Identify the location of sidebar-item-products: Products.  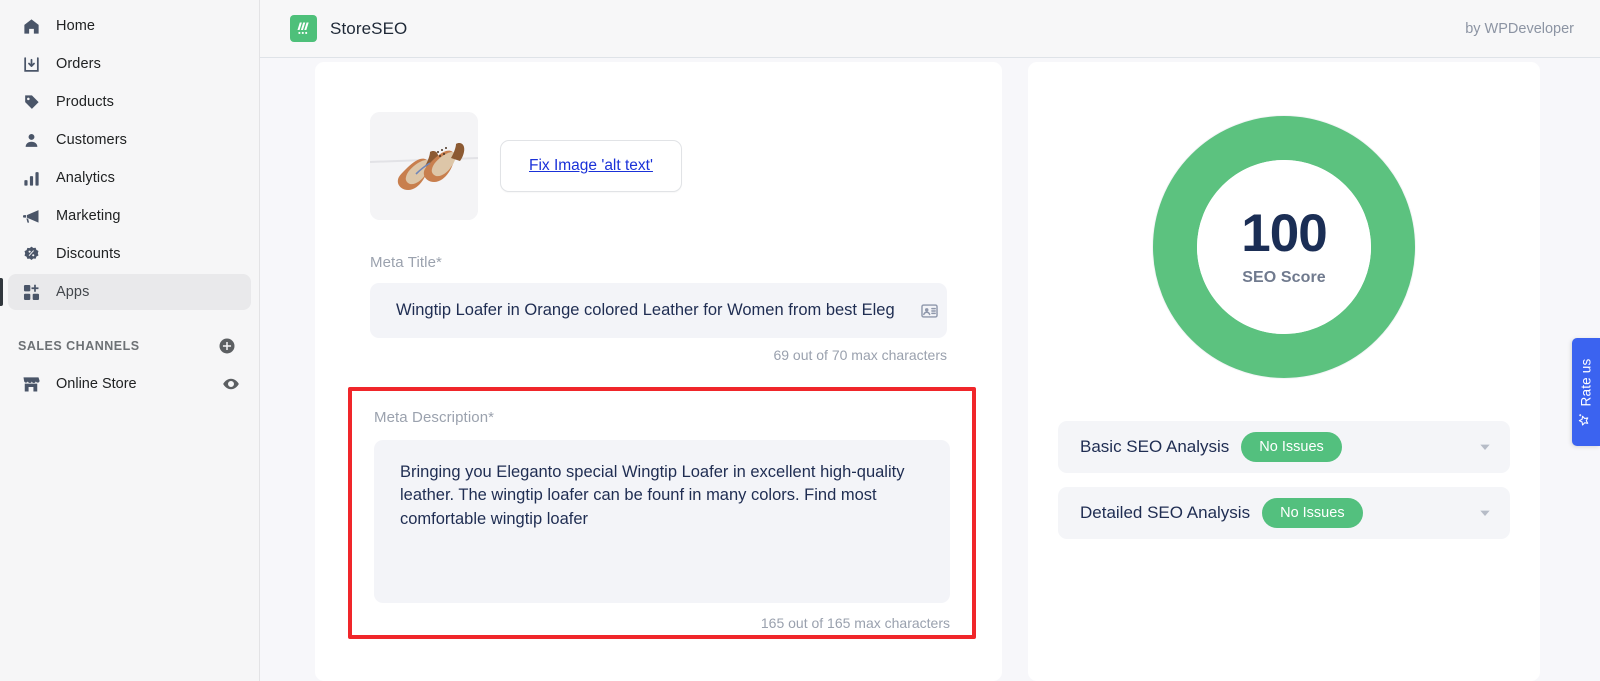
(129, 102).